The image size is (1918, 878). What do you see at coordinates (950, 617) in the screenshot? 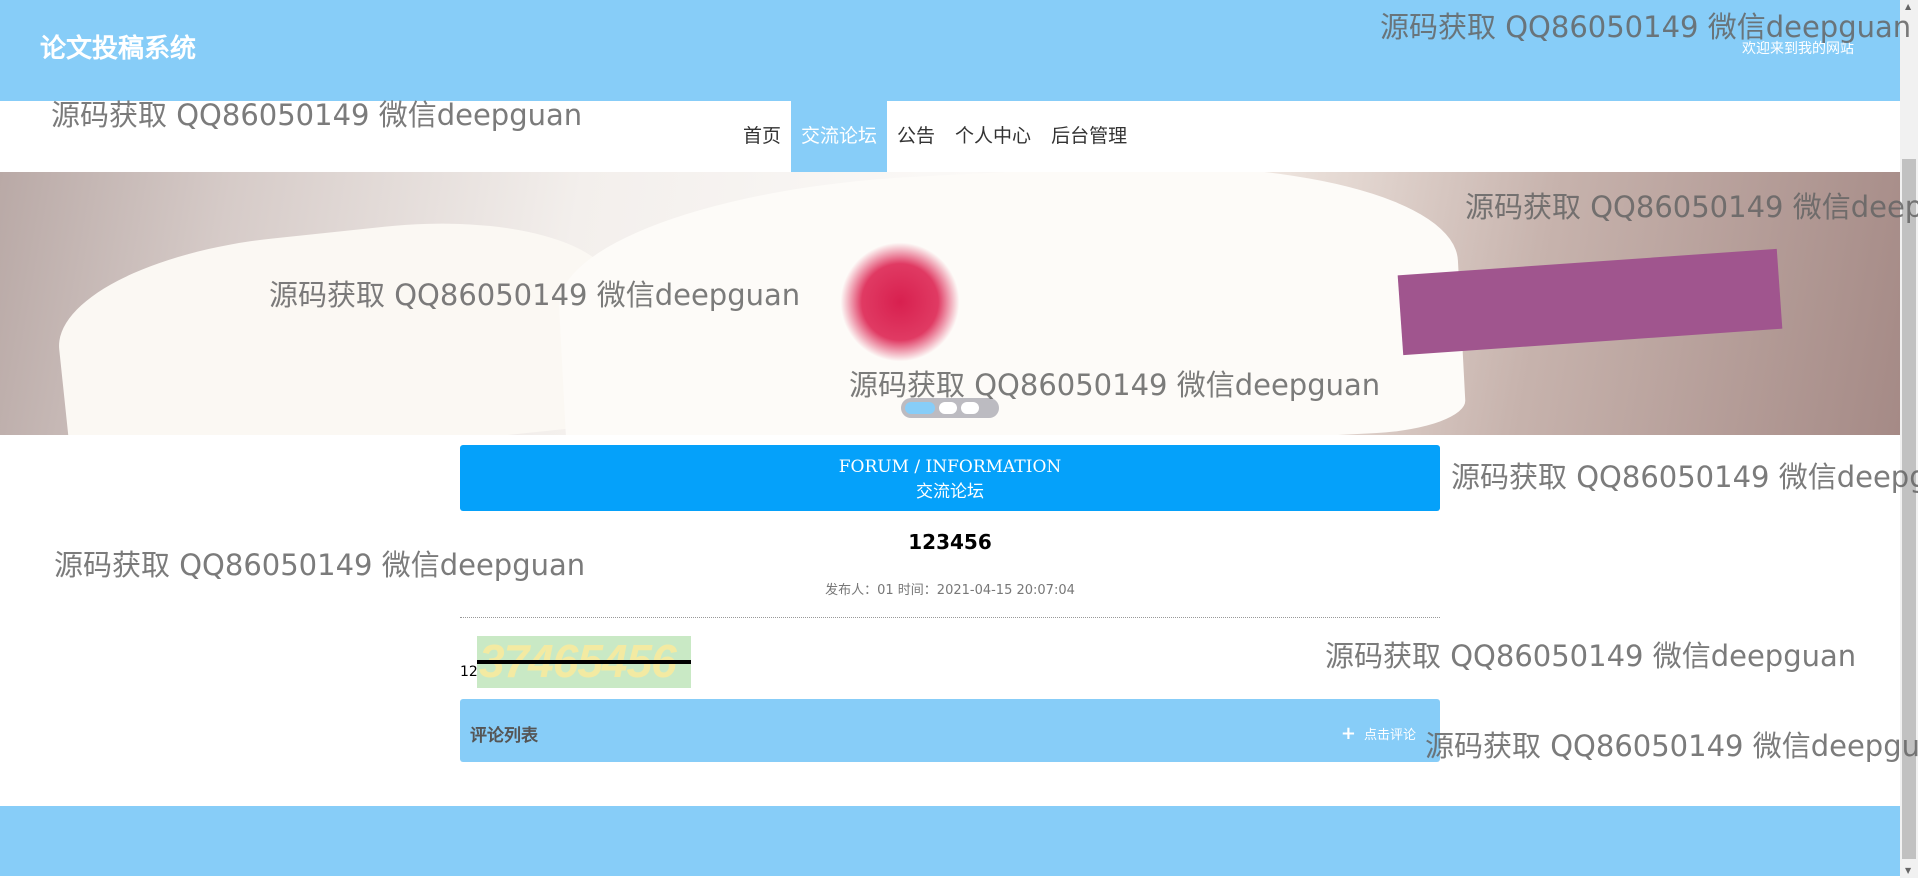
I see `divider` at bounding box center [950, 617].